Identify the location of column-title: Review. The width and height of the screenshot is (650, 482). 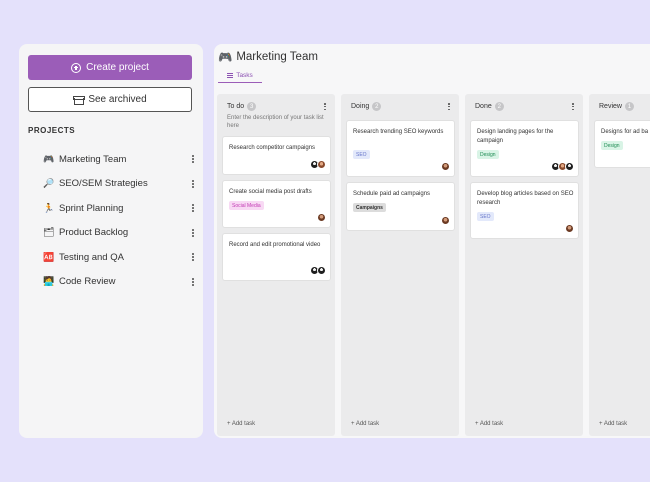
(610, 106).